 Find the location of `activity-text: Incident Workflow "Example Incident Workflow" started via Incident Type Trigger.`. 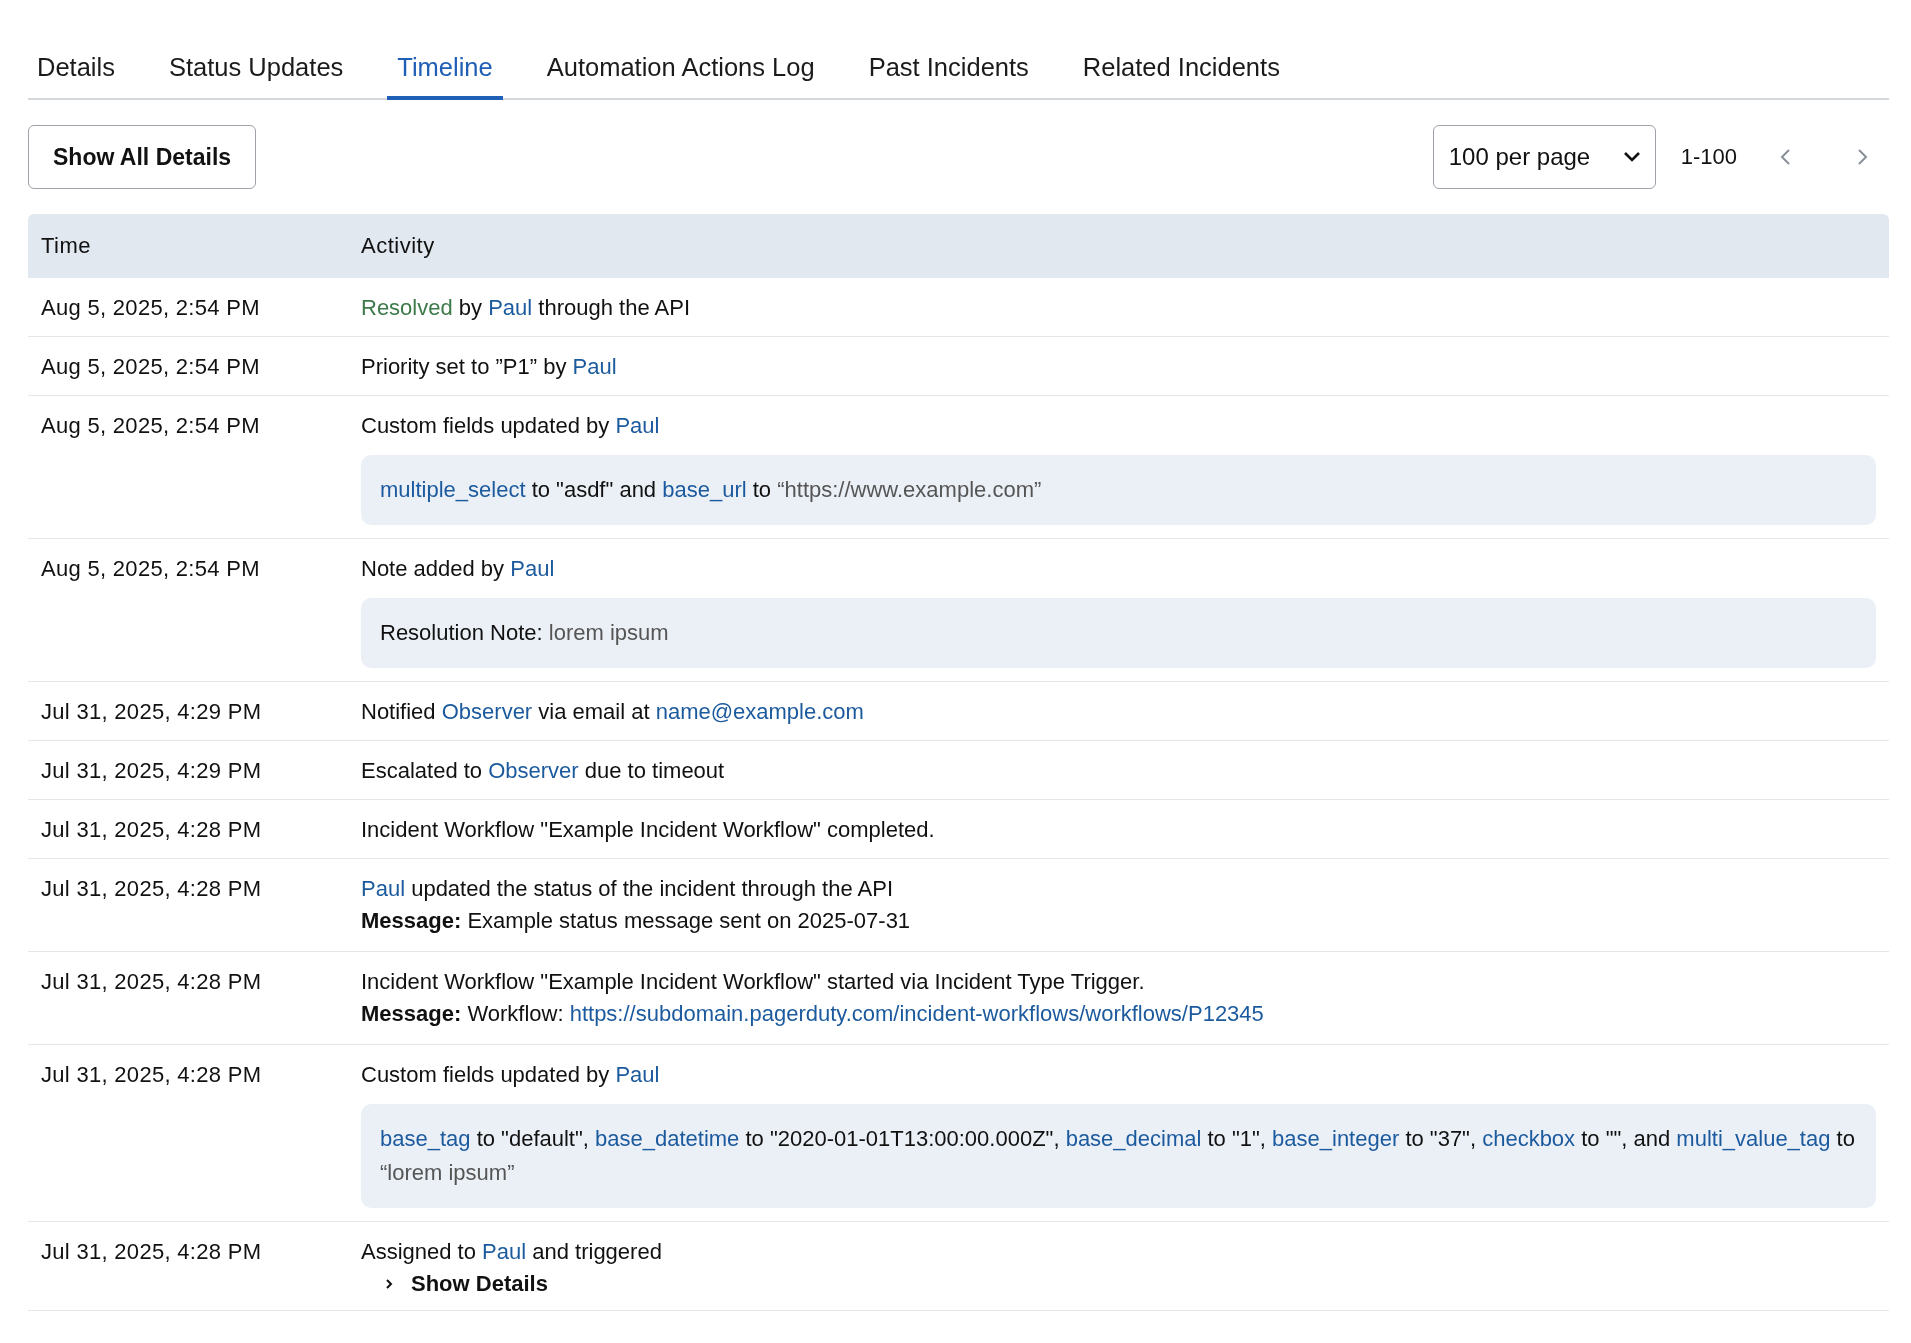

activity-text: Incident Workflow "Example Incident Workflow" started via Incident Type Trigger. is located at coordinates (753, 982).